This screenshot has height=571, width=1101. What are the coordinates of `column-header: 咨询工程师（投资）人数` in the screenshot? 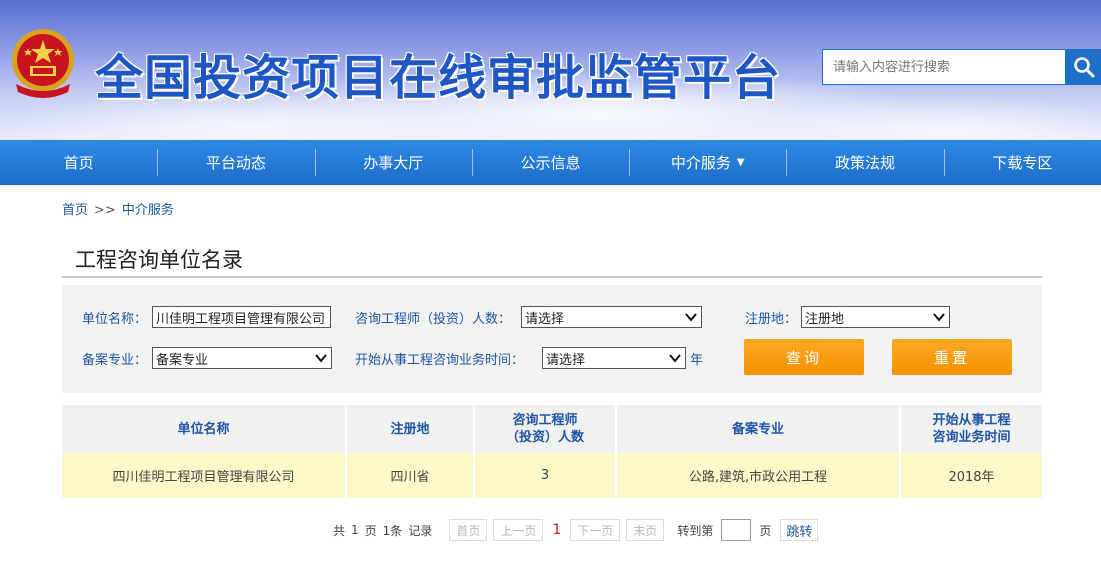 It's located at (544, 429).